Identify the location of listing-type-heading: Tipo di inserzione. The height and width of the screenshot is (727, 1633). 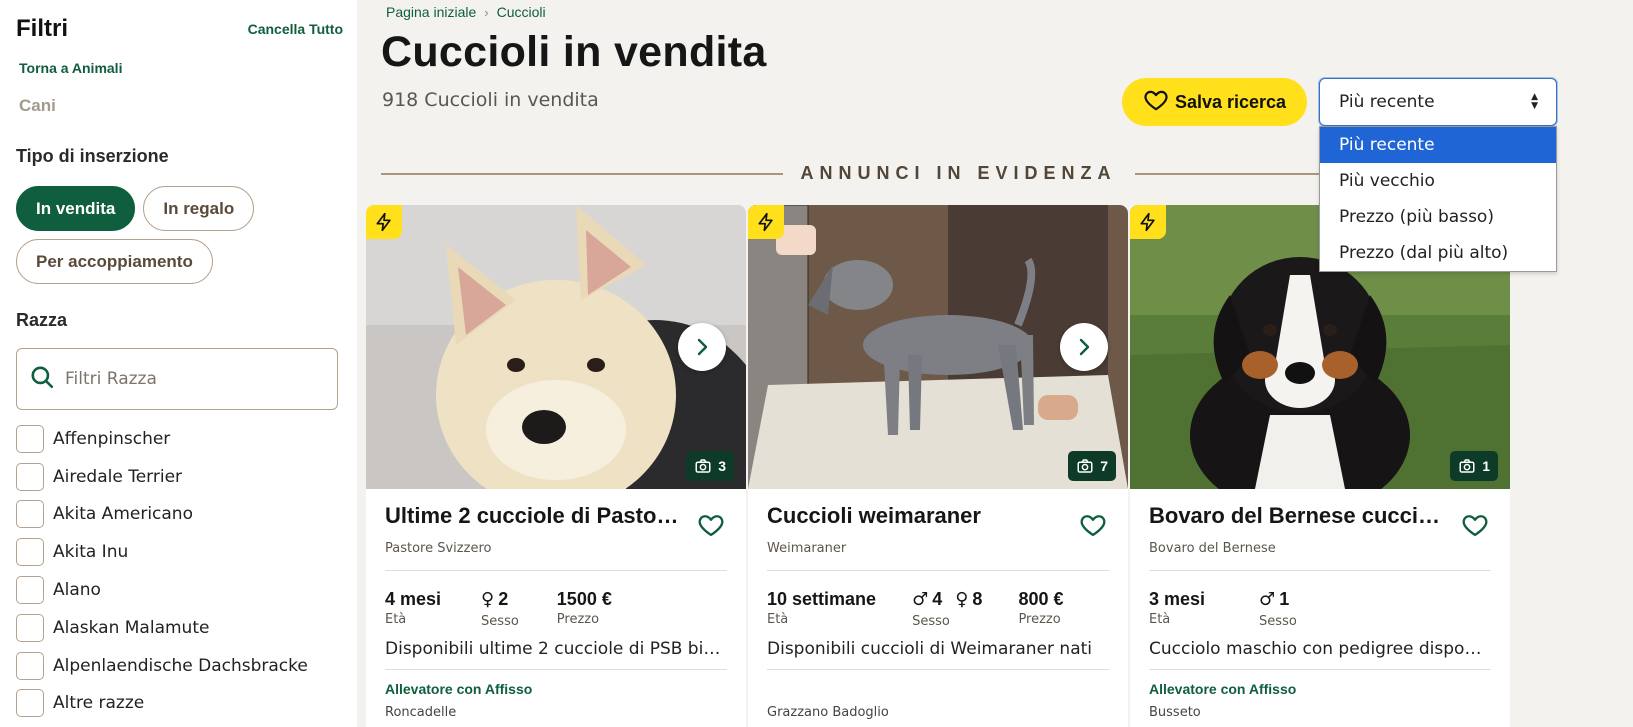
(92, 156).